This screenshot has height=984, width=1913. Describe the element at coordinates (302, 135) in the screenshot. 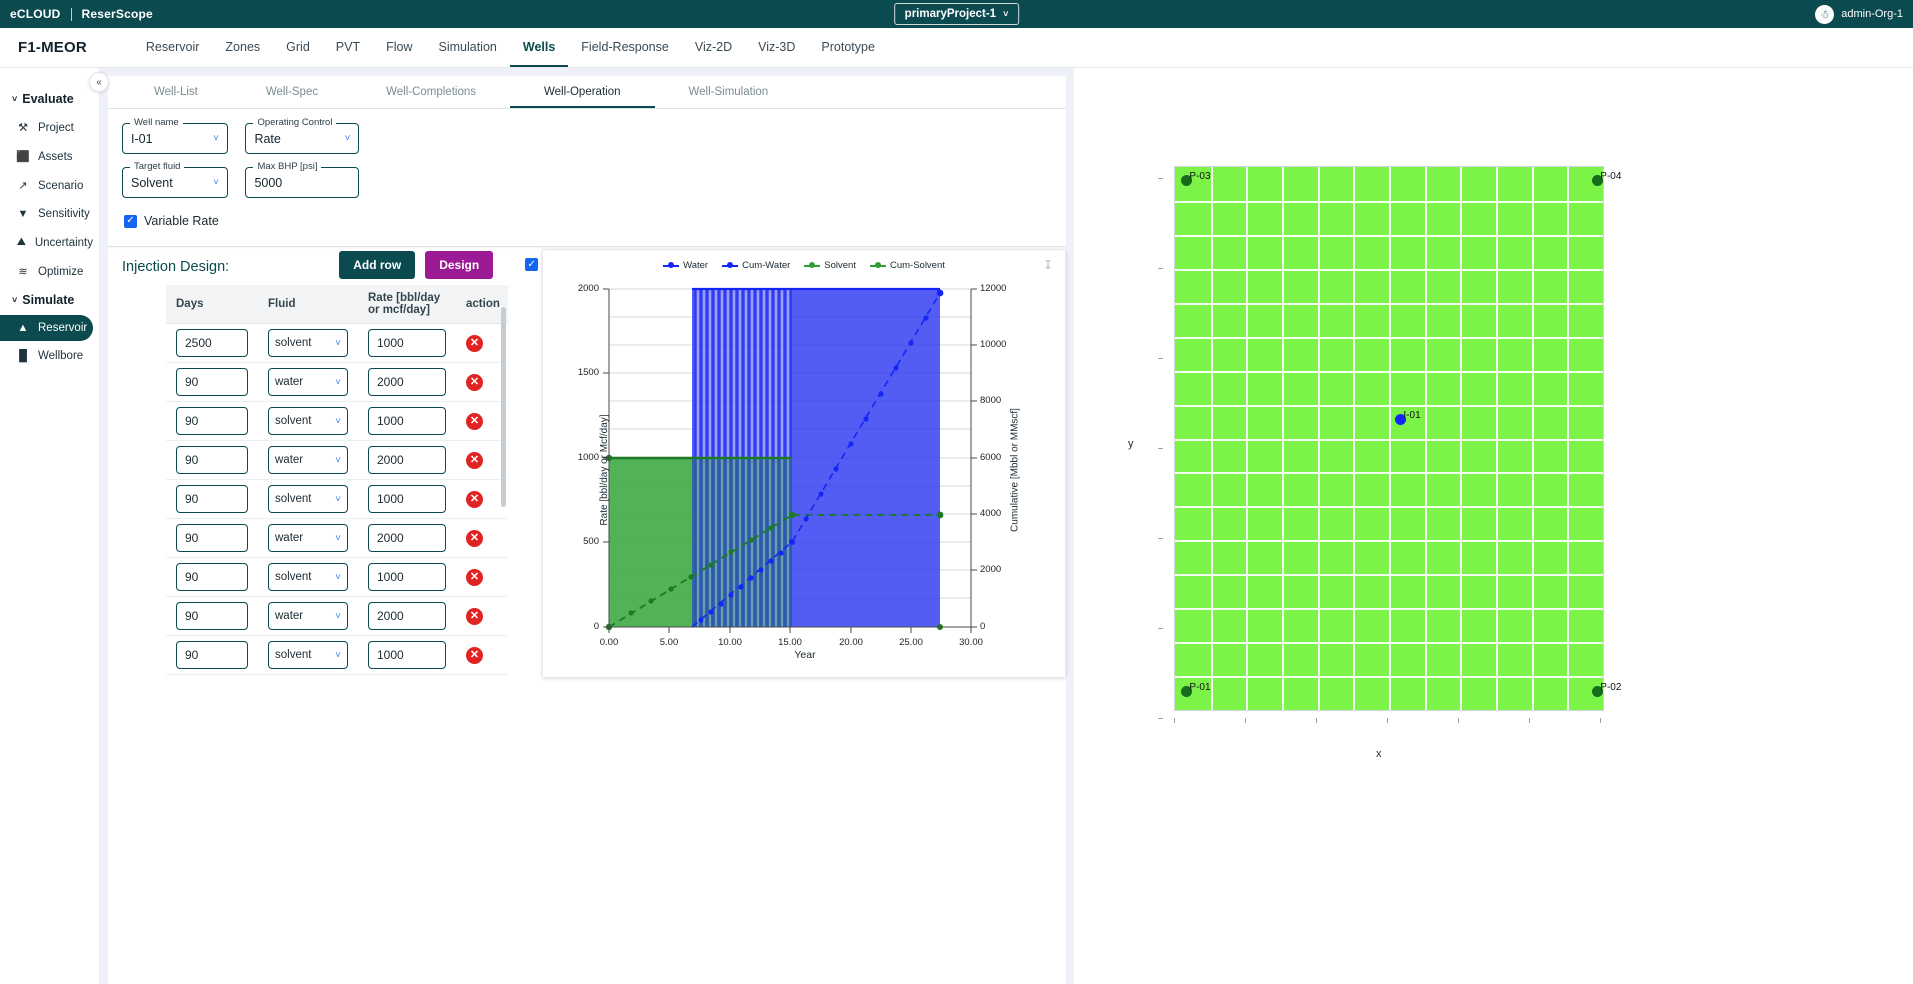

I see `operating-control-field: Operating Control Rate ˅` at that location.